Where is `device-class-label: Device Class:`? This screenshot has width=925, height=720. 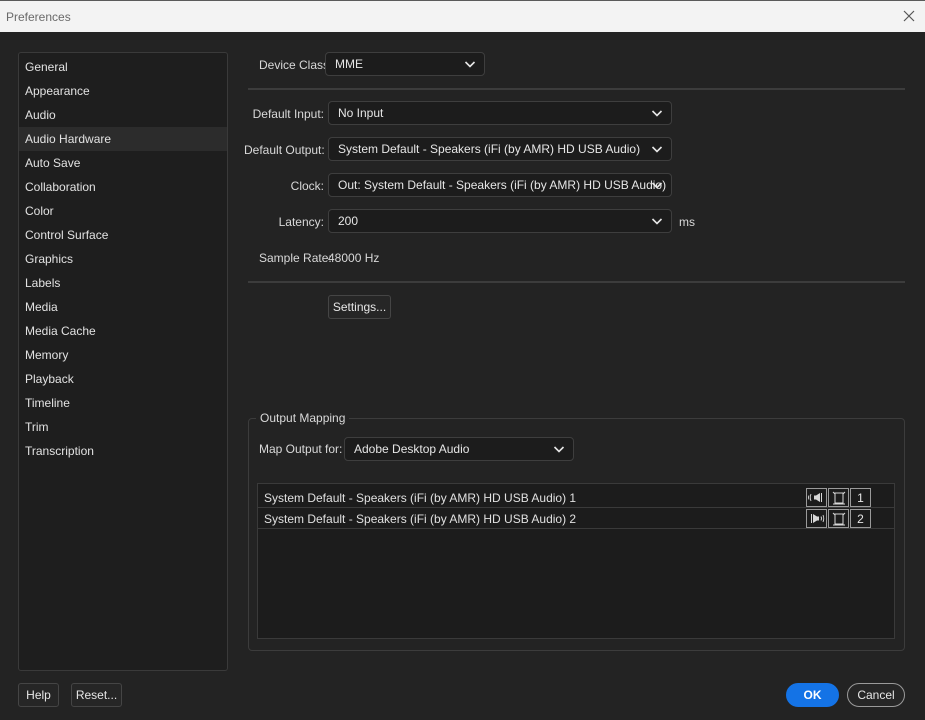 device-class-label: Device Class: is located at coordinates (296, 65).